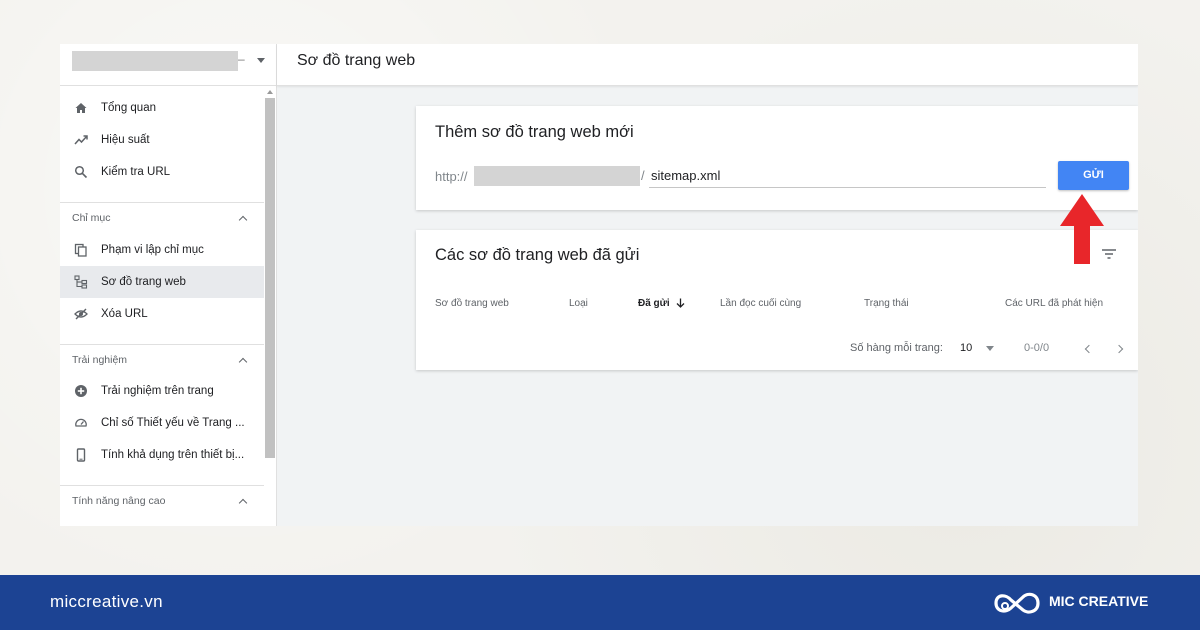  Describe the element at coordinates (1093, 175) in the screenshot. I see `submit-button: GỬI` at that location.